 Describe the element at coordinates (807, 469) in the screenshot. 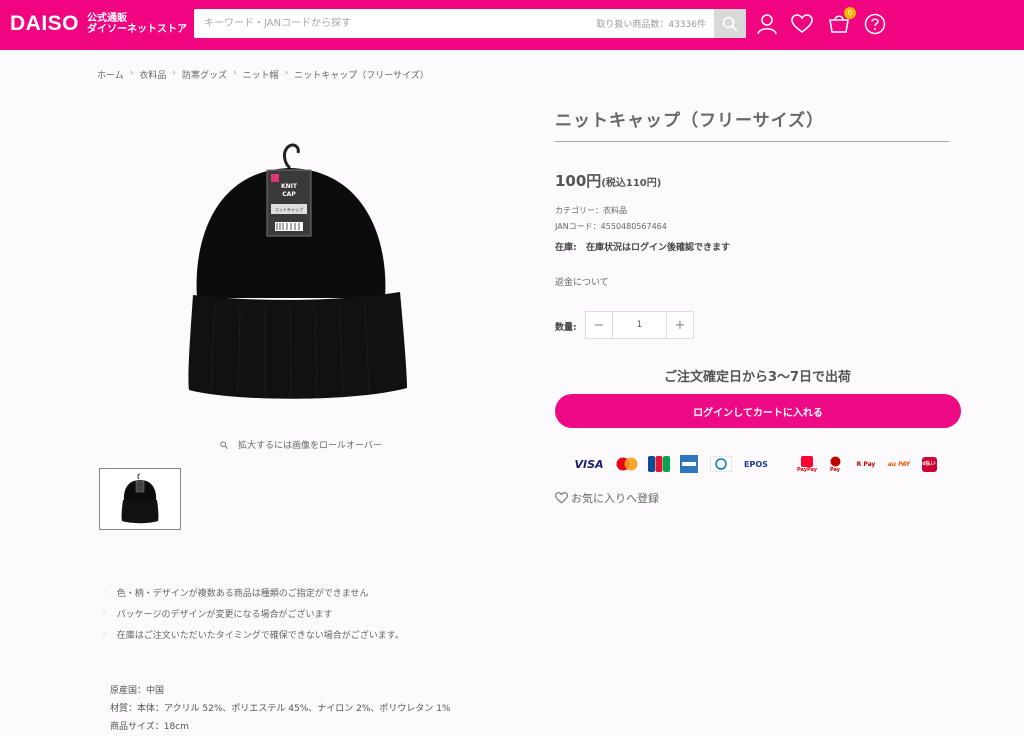

I see `paypay-label: PayPay` at that location.